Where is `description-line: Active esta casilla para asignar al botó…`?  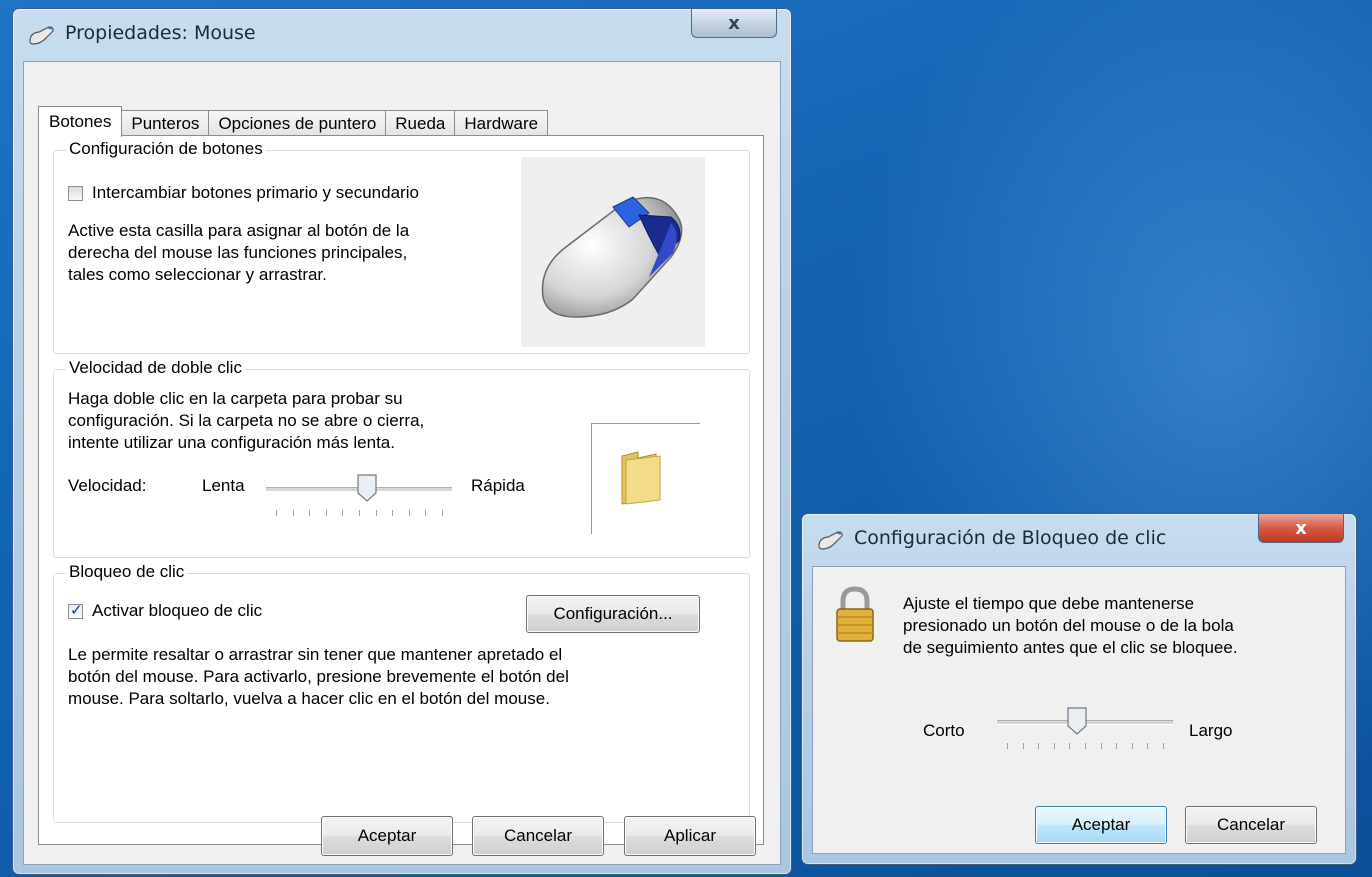
description-line: Active esta casilla para asignar al botó… is located at coordinates (239, 230).